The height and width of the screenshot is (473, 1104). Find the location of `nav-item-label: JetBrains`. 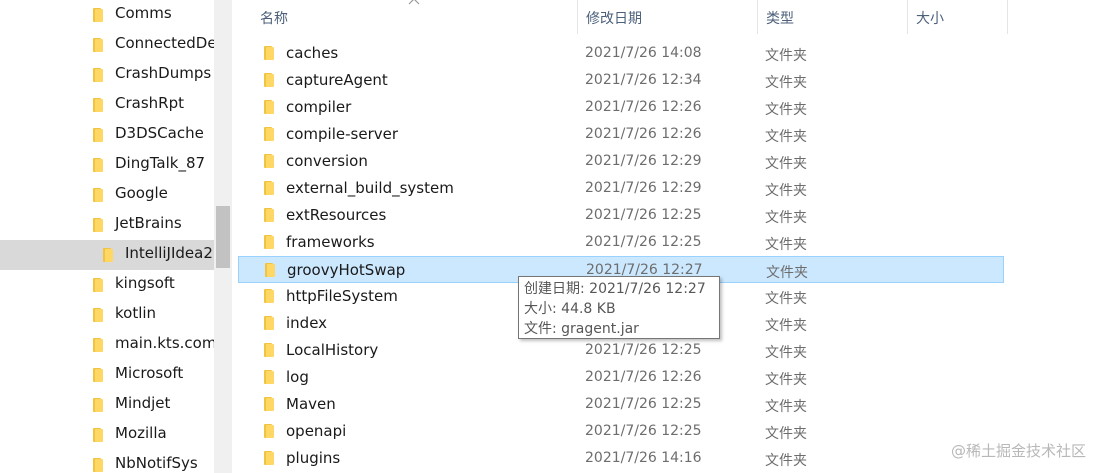

nav-item-label: JetBrains is located at coordinates (148, 223).